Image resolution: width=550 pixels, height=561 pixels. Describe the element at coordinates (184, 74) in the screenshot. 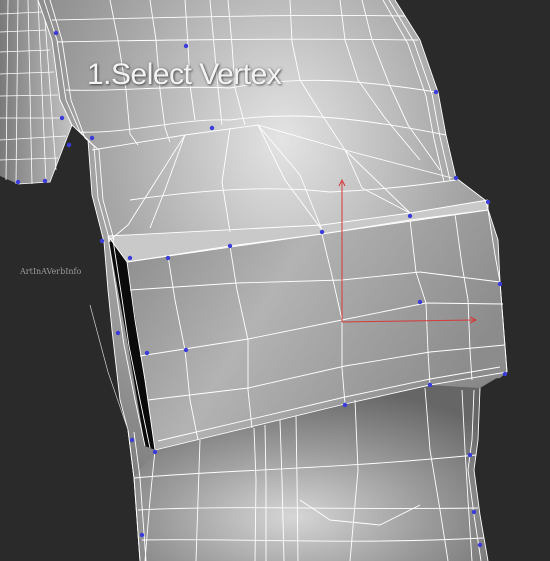

I see `step-caption: 1.Select Vertex` at that location.